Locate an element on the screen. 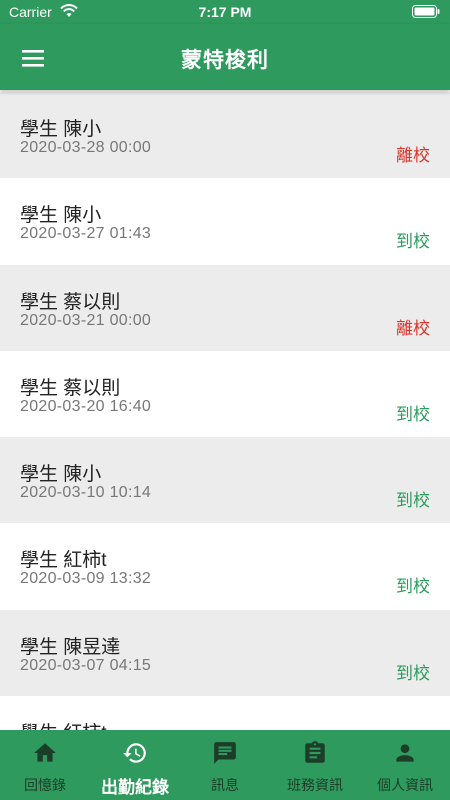  bottom-tab-bar: 回憶錄 出勤紀錄 訊息 班務資訊 個人資訊 is located at coordinates (225, 765).